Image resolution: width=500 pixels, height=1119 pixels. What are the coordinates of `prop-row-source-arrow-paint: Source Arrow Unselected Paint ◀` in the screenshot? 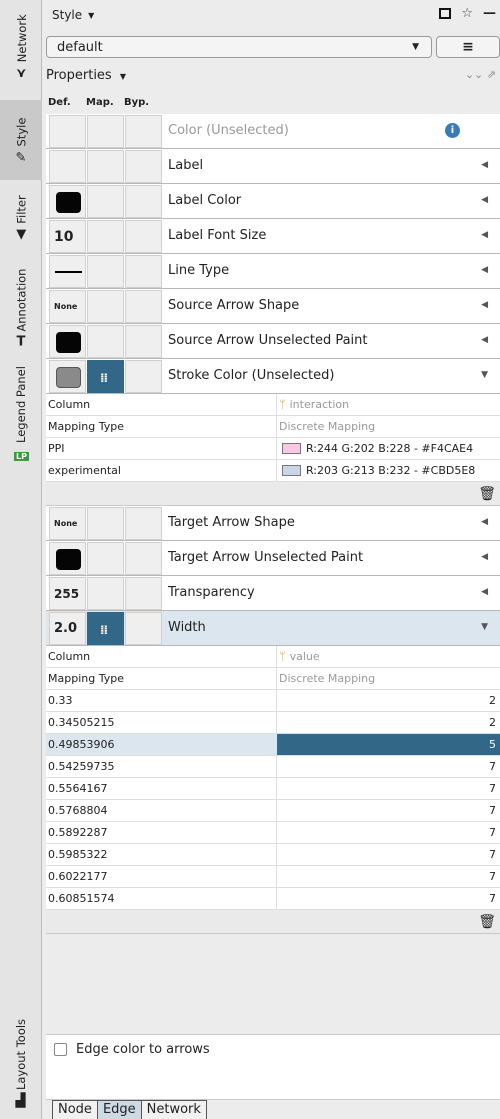 It's located at (273, 341).